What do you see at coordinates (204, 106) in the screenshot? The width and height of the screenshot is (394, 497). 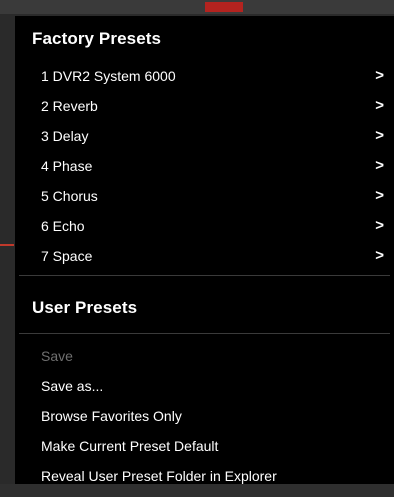 I see `menu-item-reverb: 2 Reverb >` at bounding box center [204, 106].